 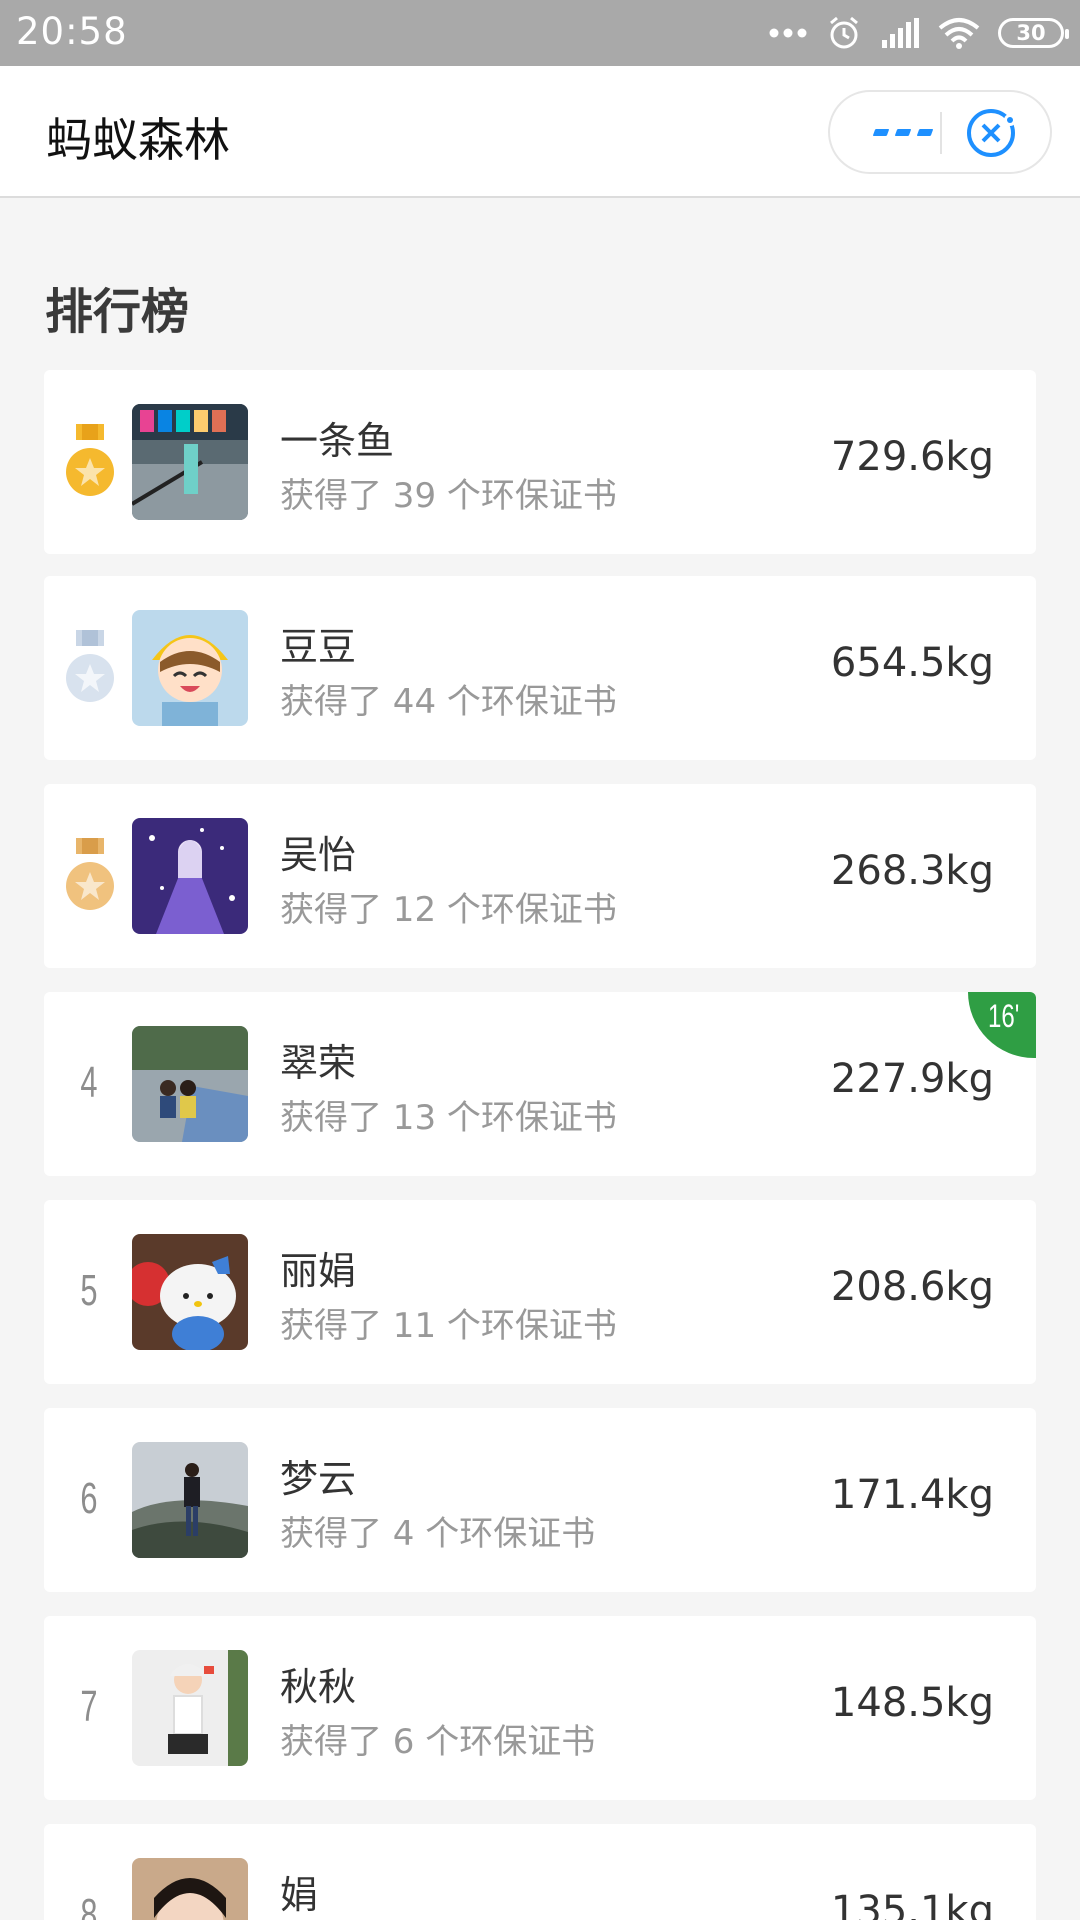 I want to click on list-item: 4 翠荣 获得了 13 个环保证书 227.9kg 16', so click(x=540, y=1084).